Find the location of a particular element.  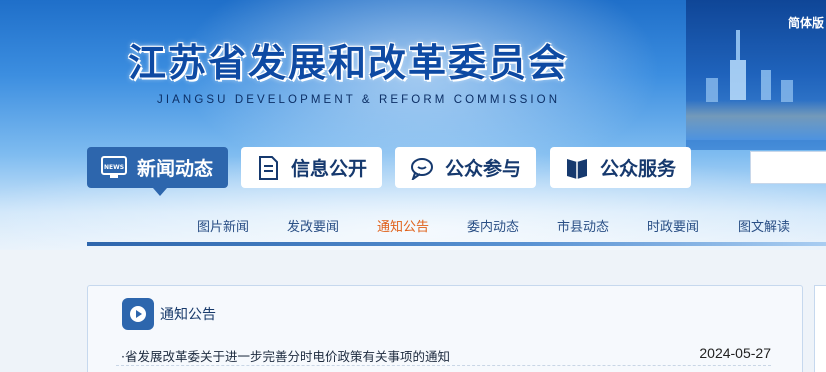

play-icon is located at coordinates (138, 314).